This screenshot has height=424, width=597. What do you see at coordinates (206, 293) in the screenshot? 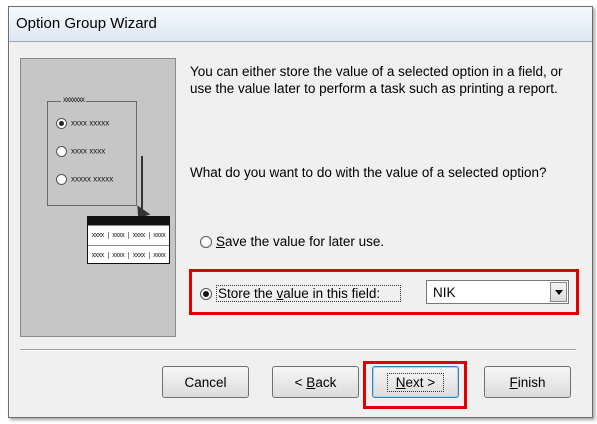
I see `radio-button-selected` at bounding box center [206, 293].